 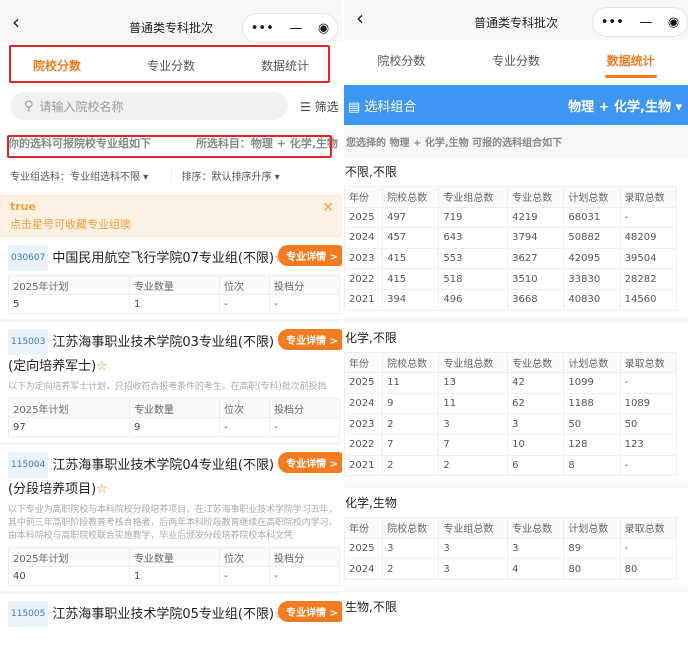 I want to click on miniprogram-capsule: ••• — ◉, so click(x=290, y=28).